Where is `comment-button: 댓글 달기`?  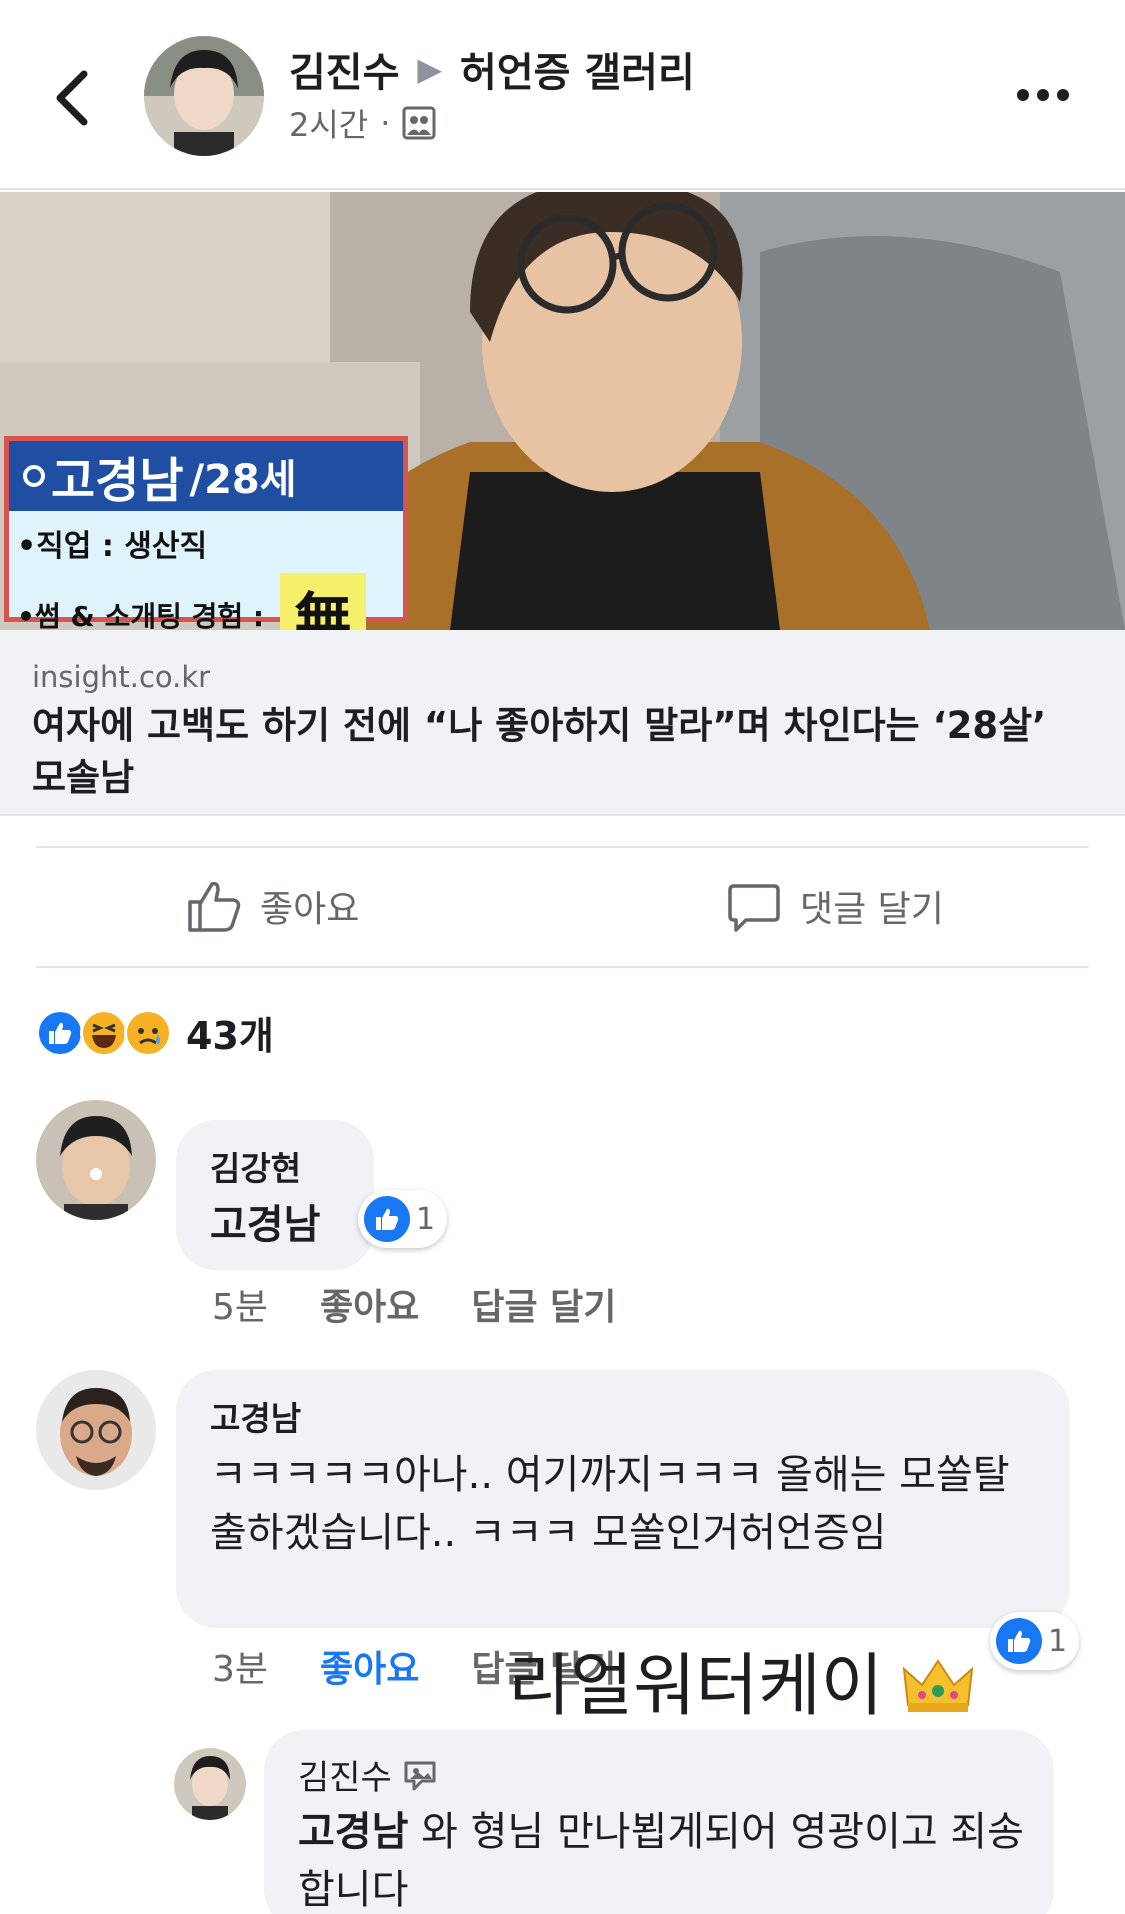 comment-button: 댓글 달기 is located at coordinates (835, 906).